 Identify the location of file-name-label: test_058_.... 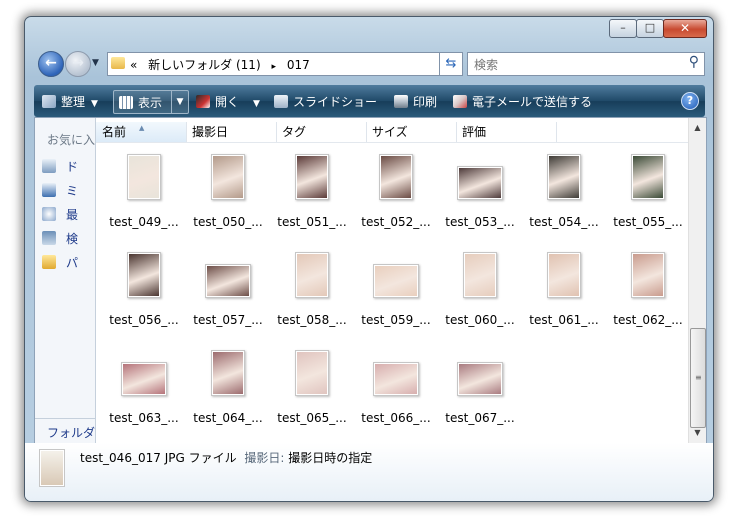
(312, 320).